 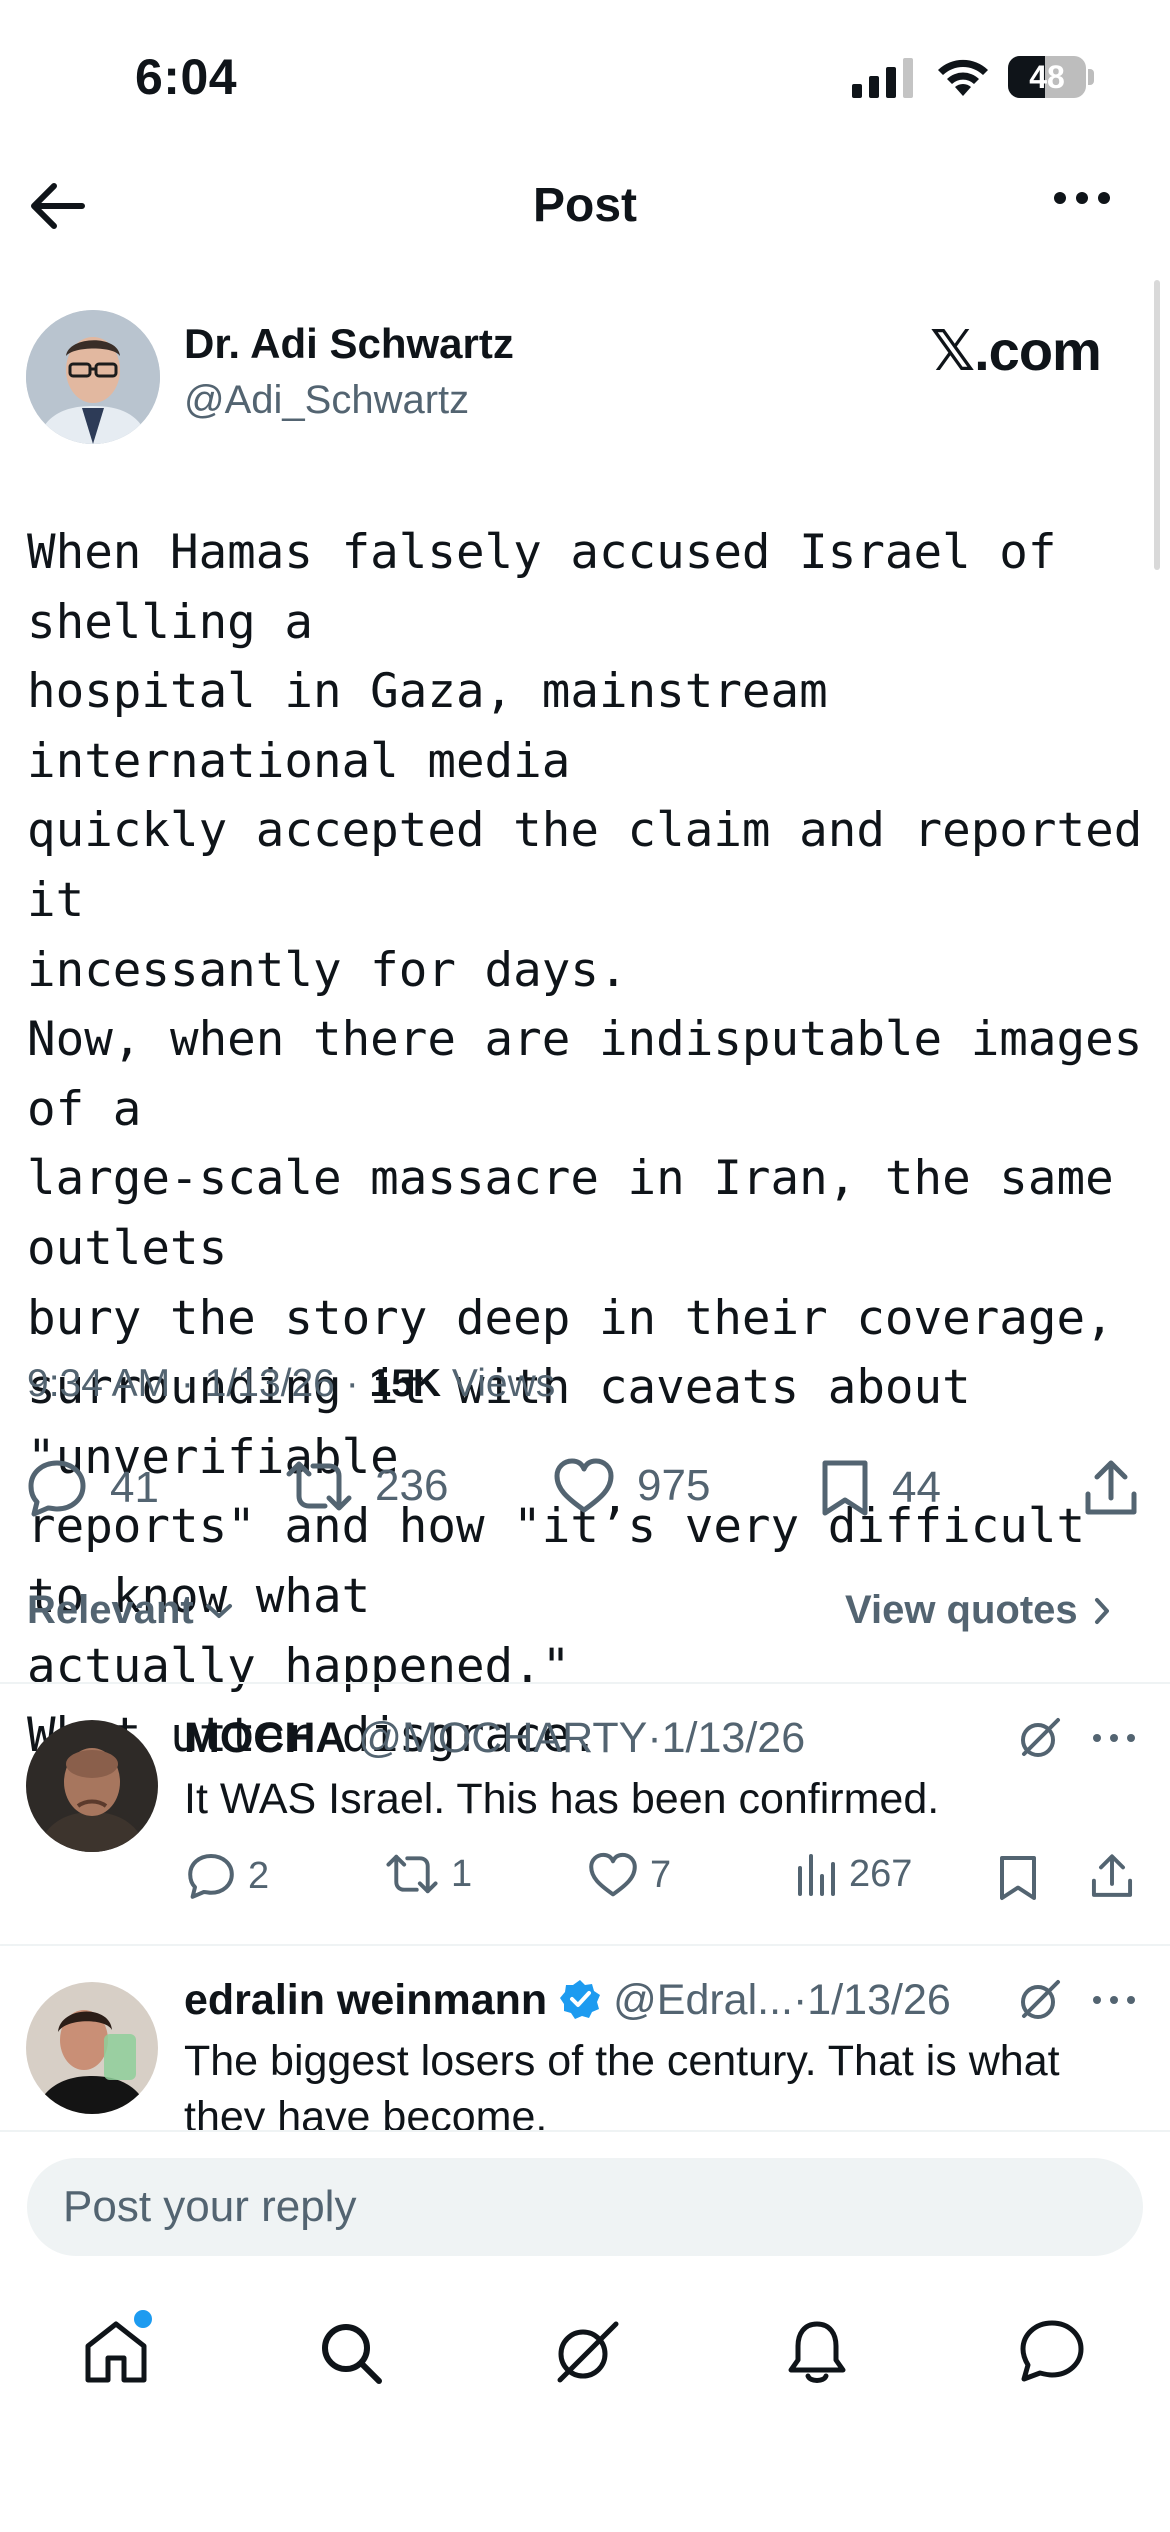 I want to click on battery-level: 48, so click(x=1047, y=77).